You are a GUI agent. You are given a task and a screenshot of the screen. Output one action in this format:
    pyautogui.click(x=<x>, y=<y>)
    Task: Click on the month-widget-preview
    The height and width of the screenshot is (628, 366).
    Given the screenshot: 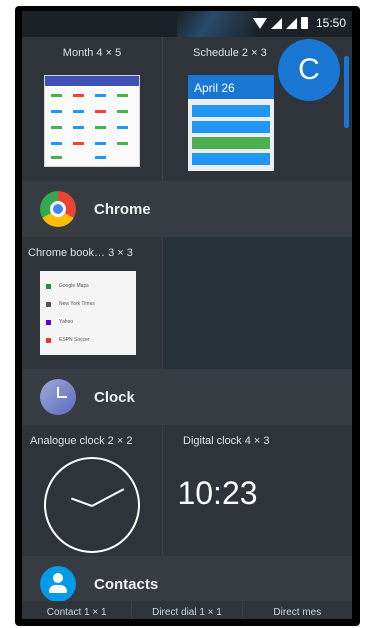 What is the action you would take?
    pyautogui.click(x=92, y=121)
    